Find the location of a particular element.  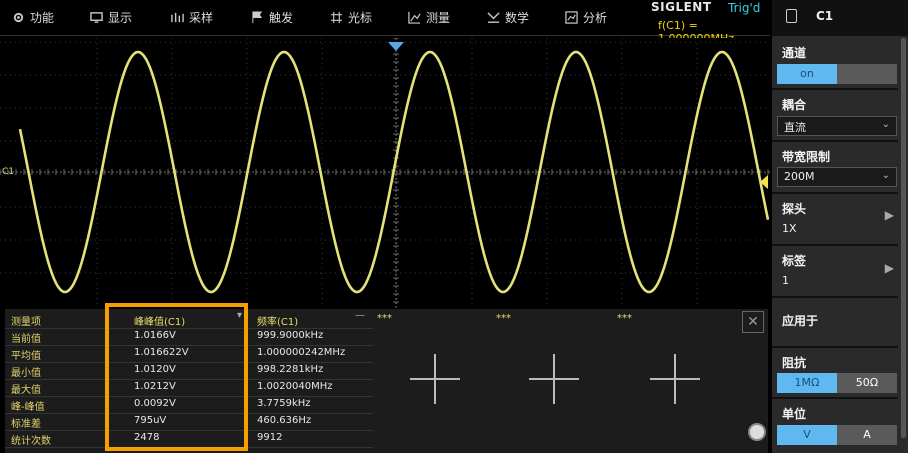

sample-icon is located at coordinates (177, 17).